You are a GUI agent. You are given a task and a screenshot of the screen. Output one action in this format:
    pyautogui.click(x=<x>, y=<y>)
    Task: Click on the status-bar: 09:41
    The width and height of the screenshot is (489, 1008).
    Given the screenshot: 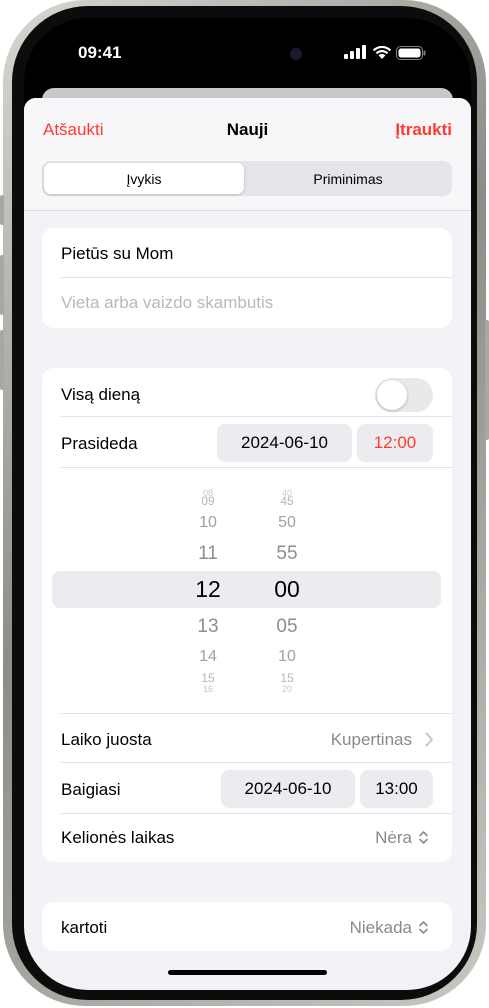 What is the action you would take?
    pyautogui.click(x=247, y=53)
    